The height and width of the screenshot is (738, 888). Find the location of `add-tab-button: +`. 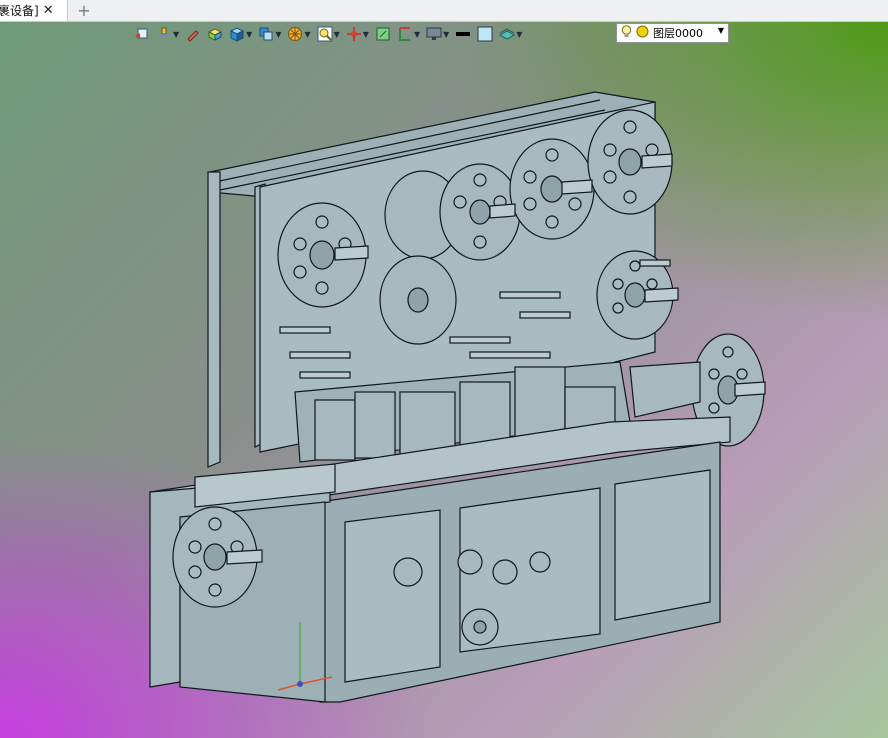

add-tab-button: + is located at coordinates (84, 10).